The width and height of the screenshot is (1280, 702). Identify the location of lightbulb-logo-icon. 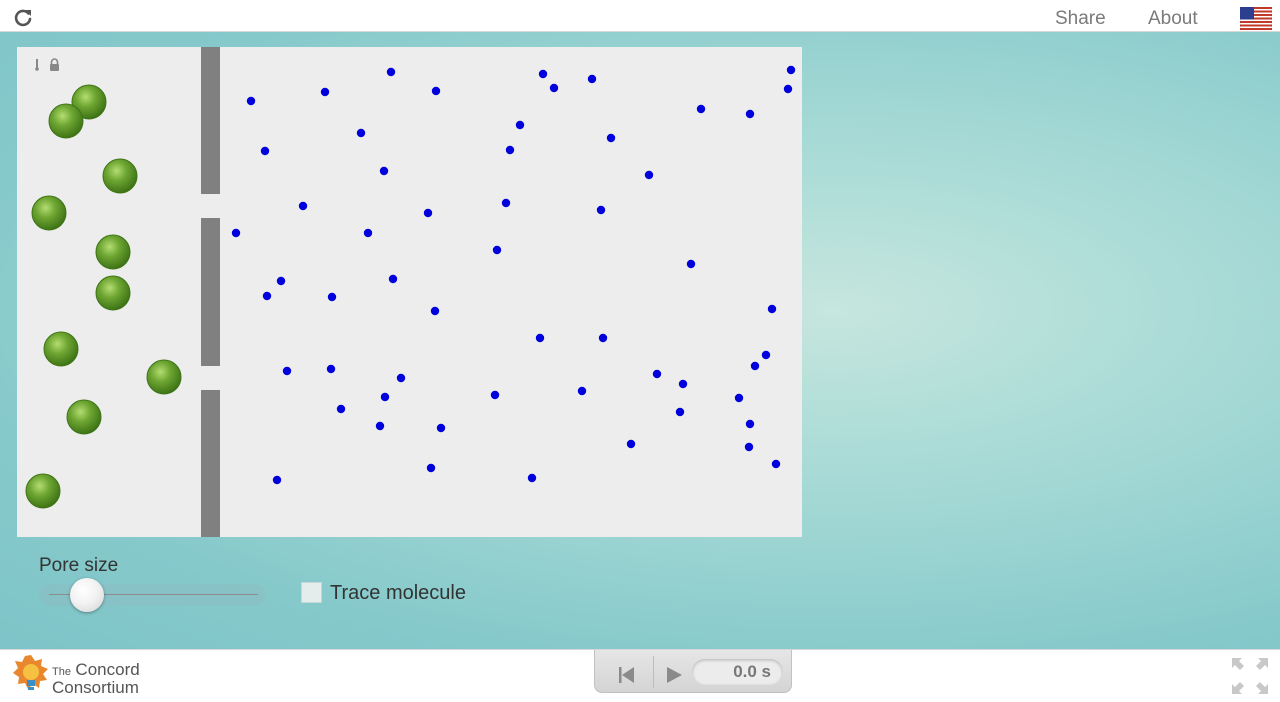
(30, 672).